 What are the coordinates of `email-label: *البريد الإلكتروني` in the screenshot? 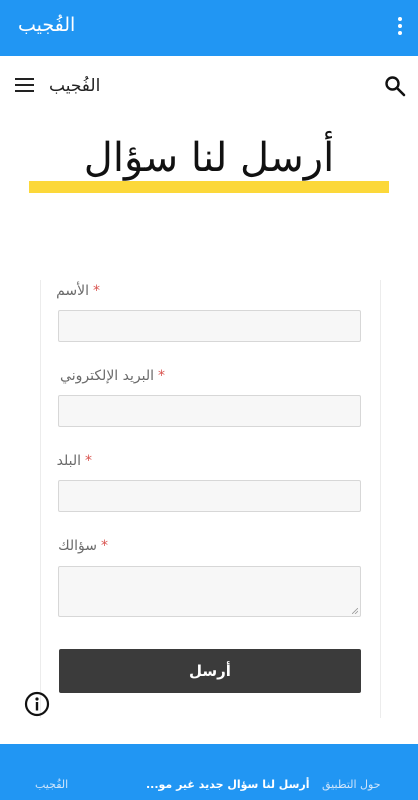 It's located at (112, 376).